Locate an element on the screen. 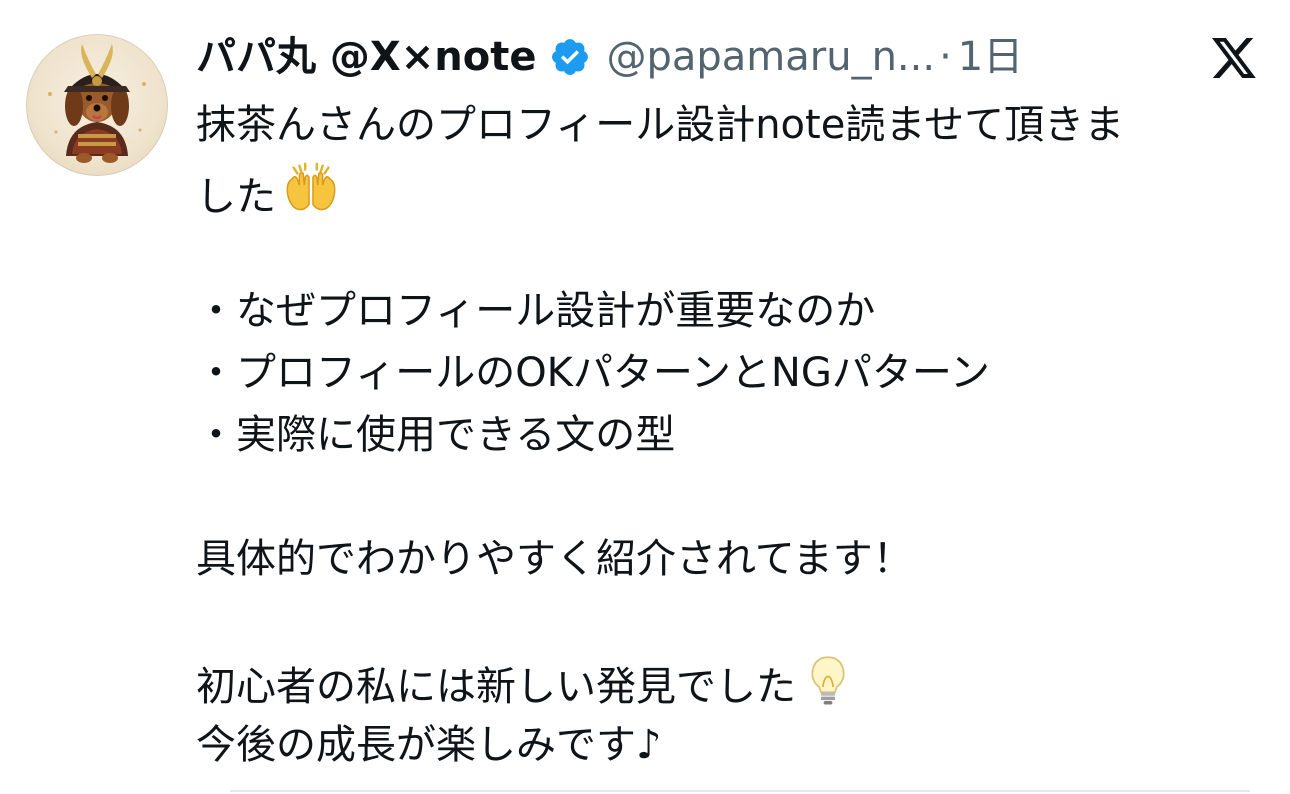 This screenshot has height=794, width=1290. samurai-dachshund-avatar-icon is located at coordinates (97, 103).